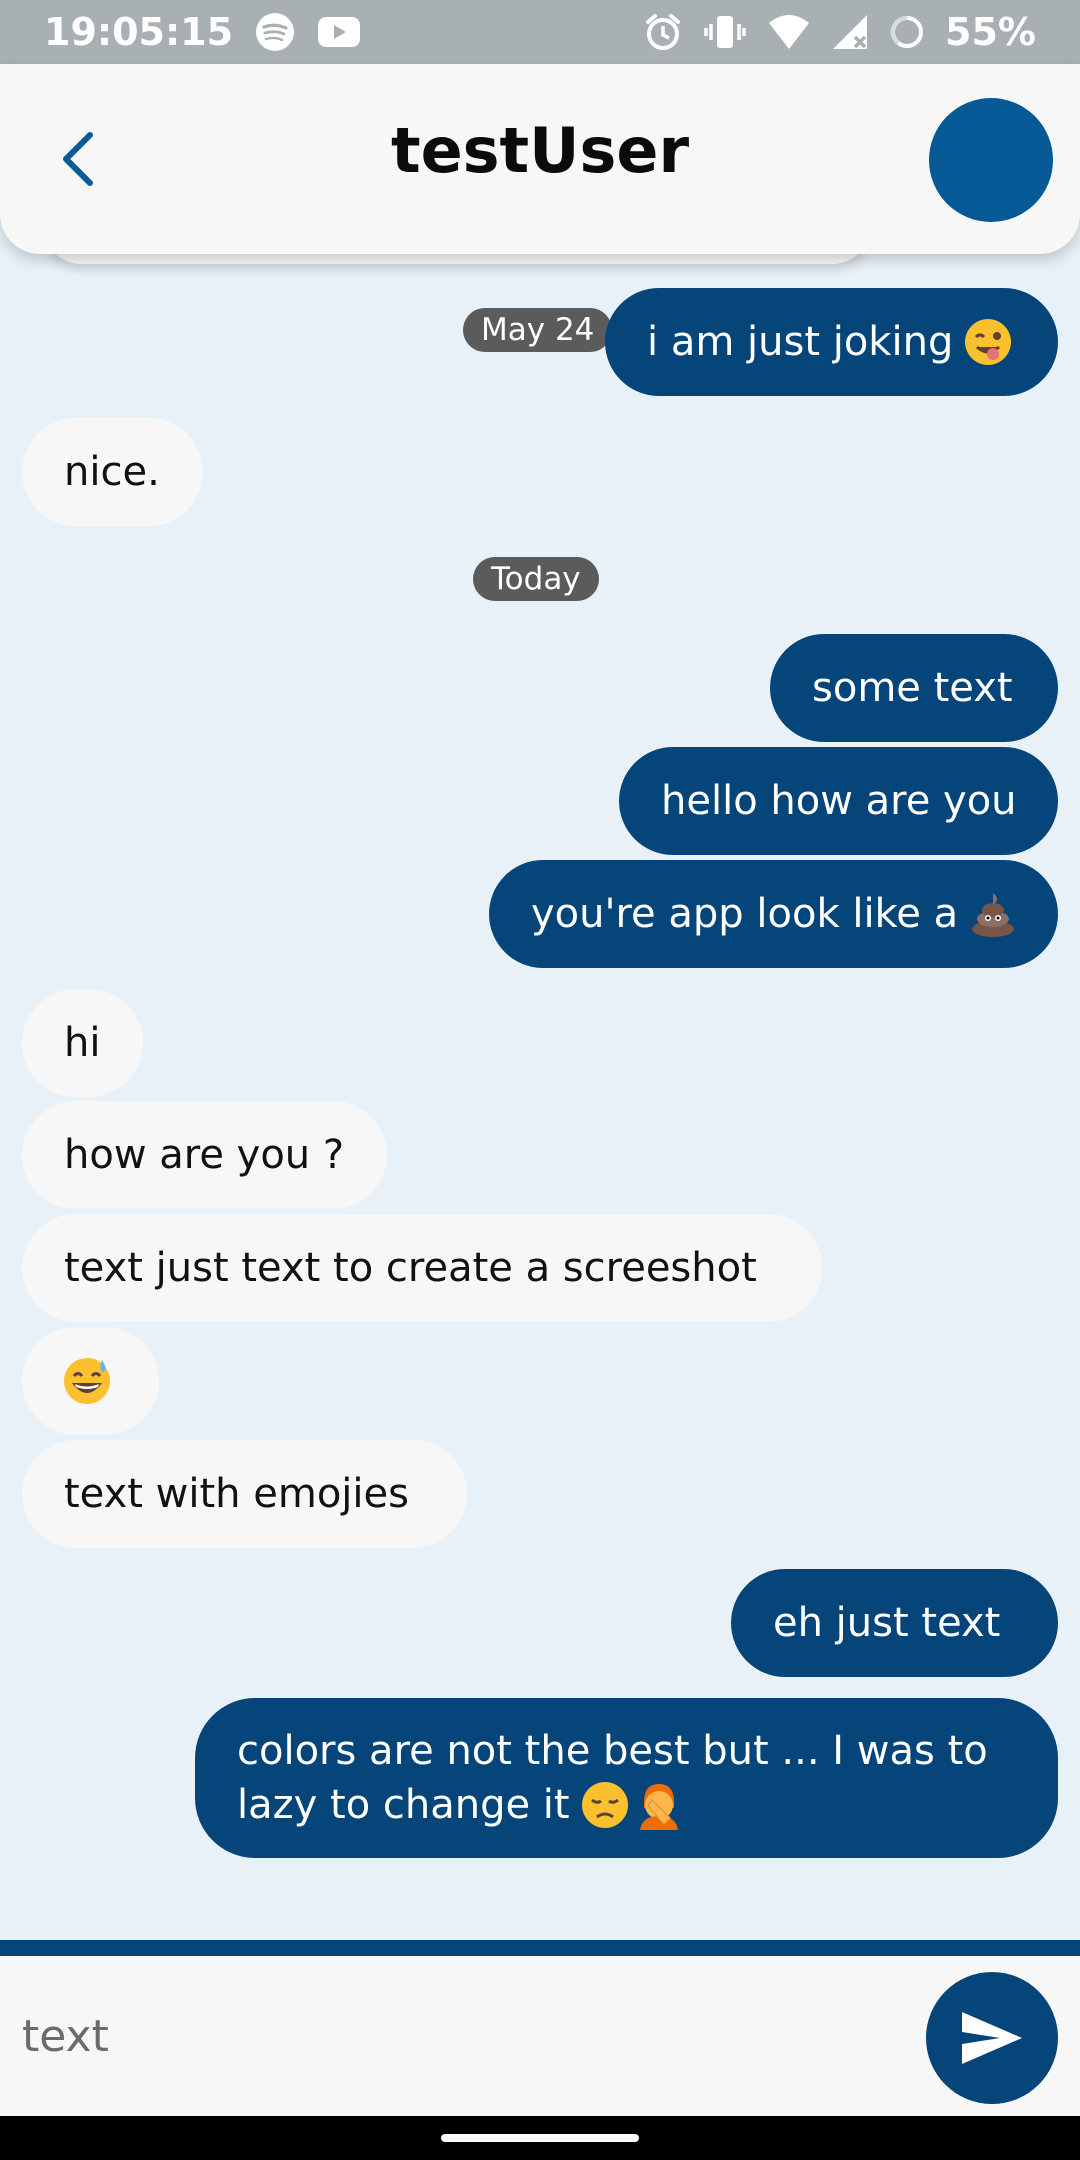 The image size is (1080, 2160). I want to click on message-text: some text, so click(912, 688).